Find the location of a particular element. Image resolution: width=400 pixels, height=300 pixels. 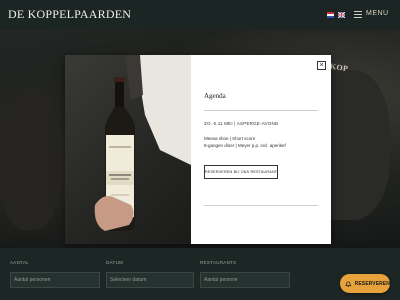

close-button: × is located at coordinates (321, 65).